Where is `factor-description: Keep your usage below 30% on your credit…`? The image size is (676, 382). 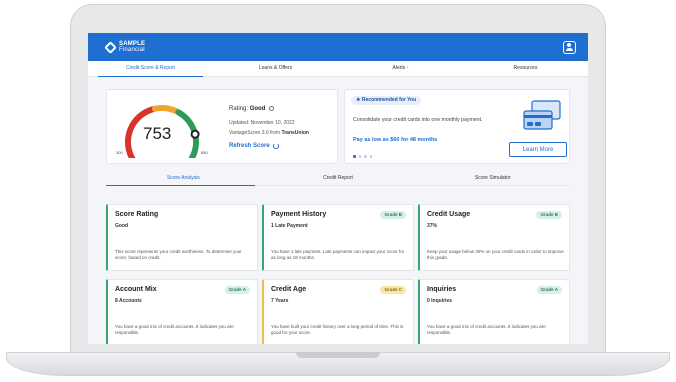
factor-description: Keep your usage below 30% on your credit… is located at coordinates (495, 254).